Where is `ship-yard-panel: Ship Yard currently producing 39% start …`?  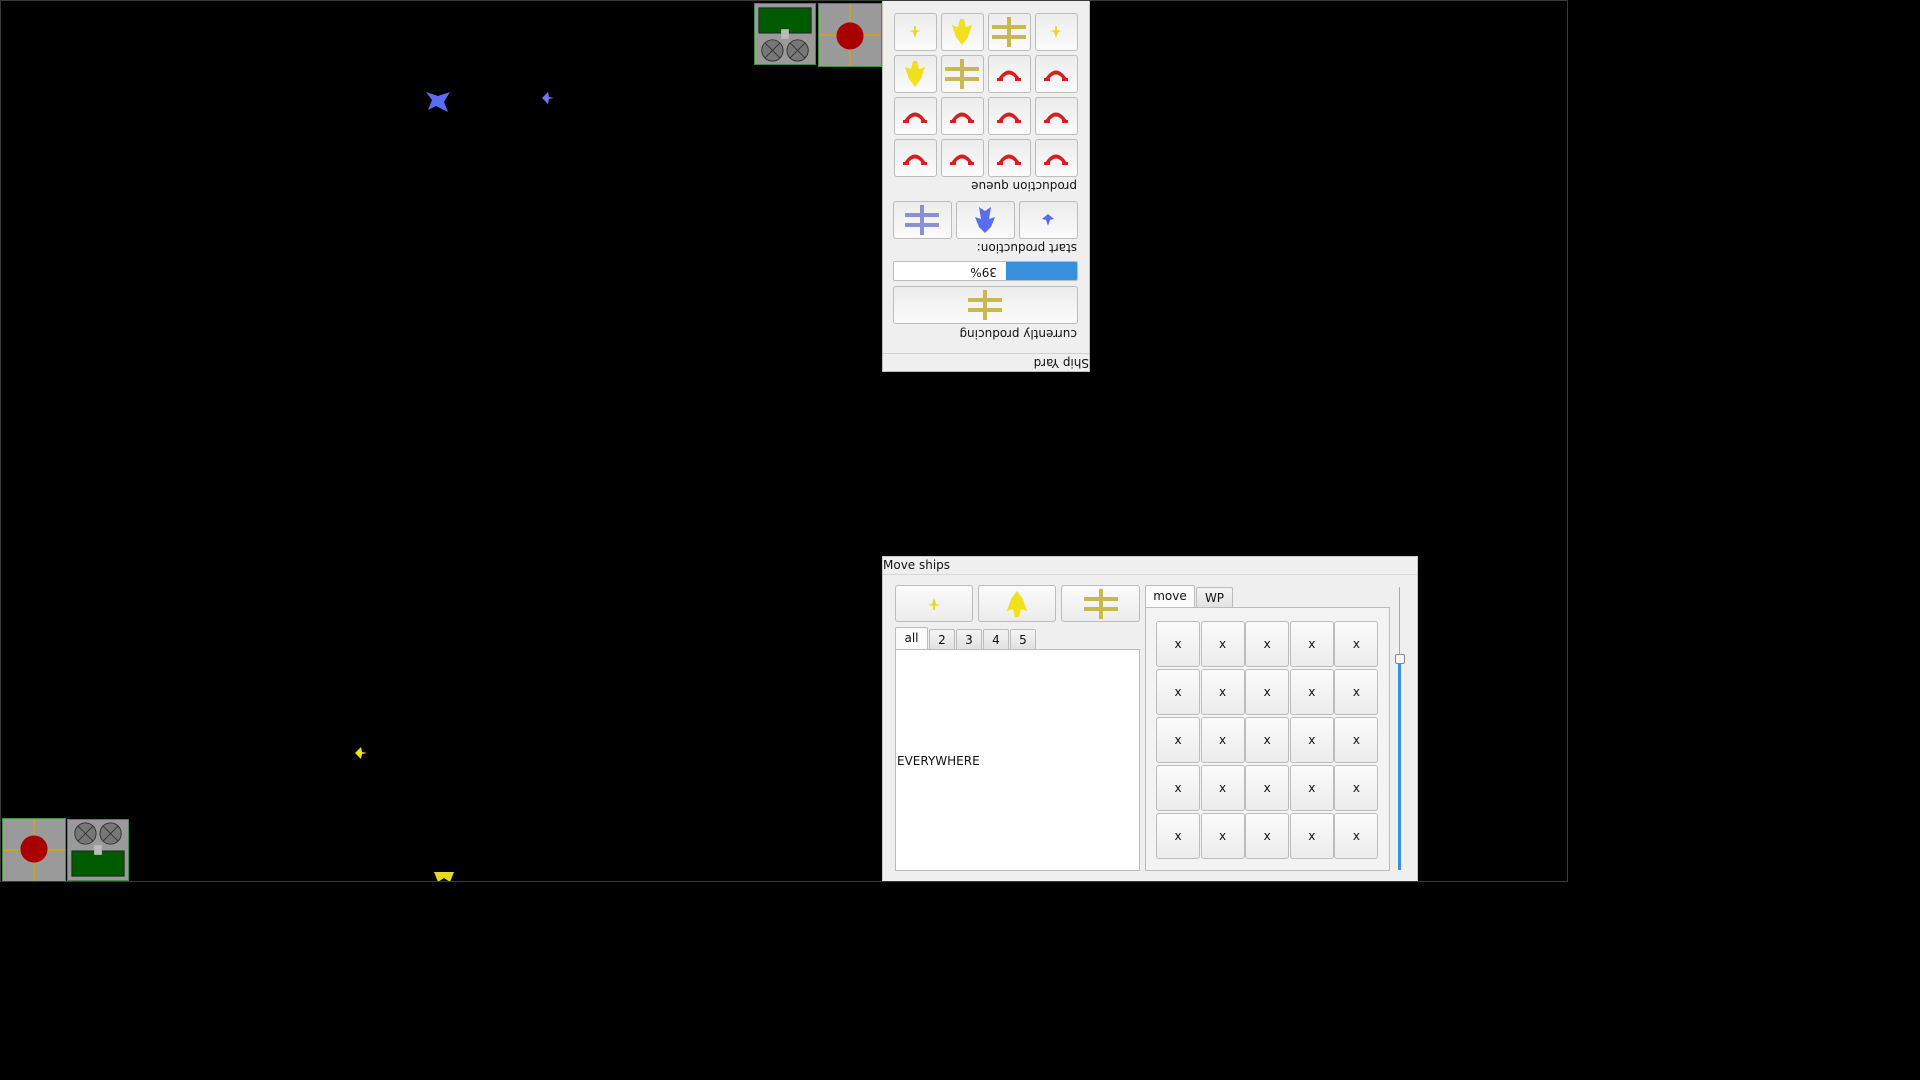
ship-yard-panel: Ship Yard currently producing 39% start … is located at coordinates (986, 186).